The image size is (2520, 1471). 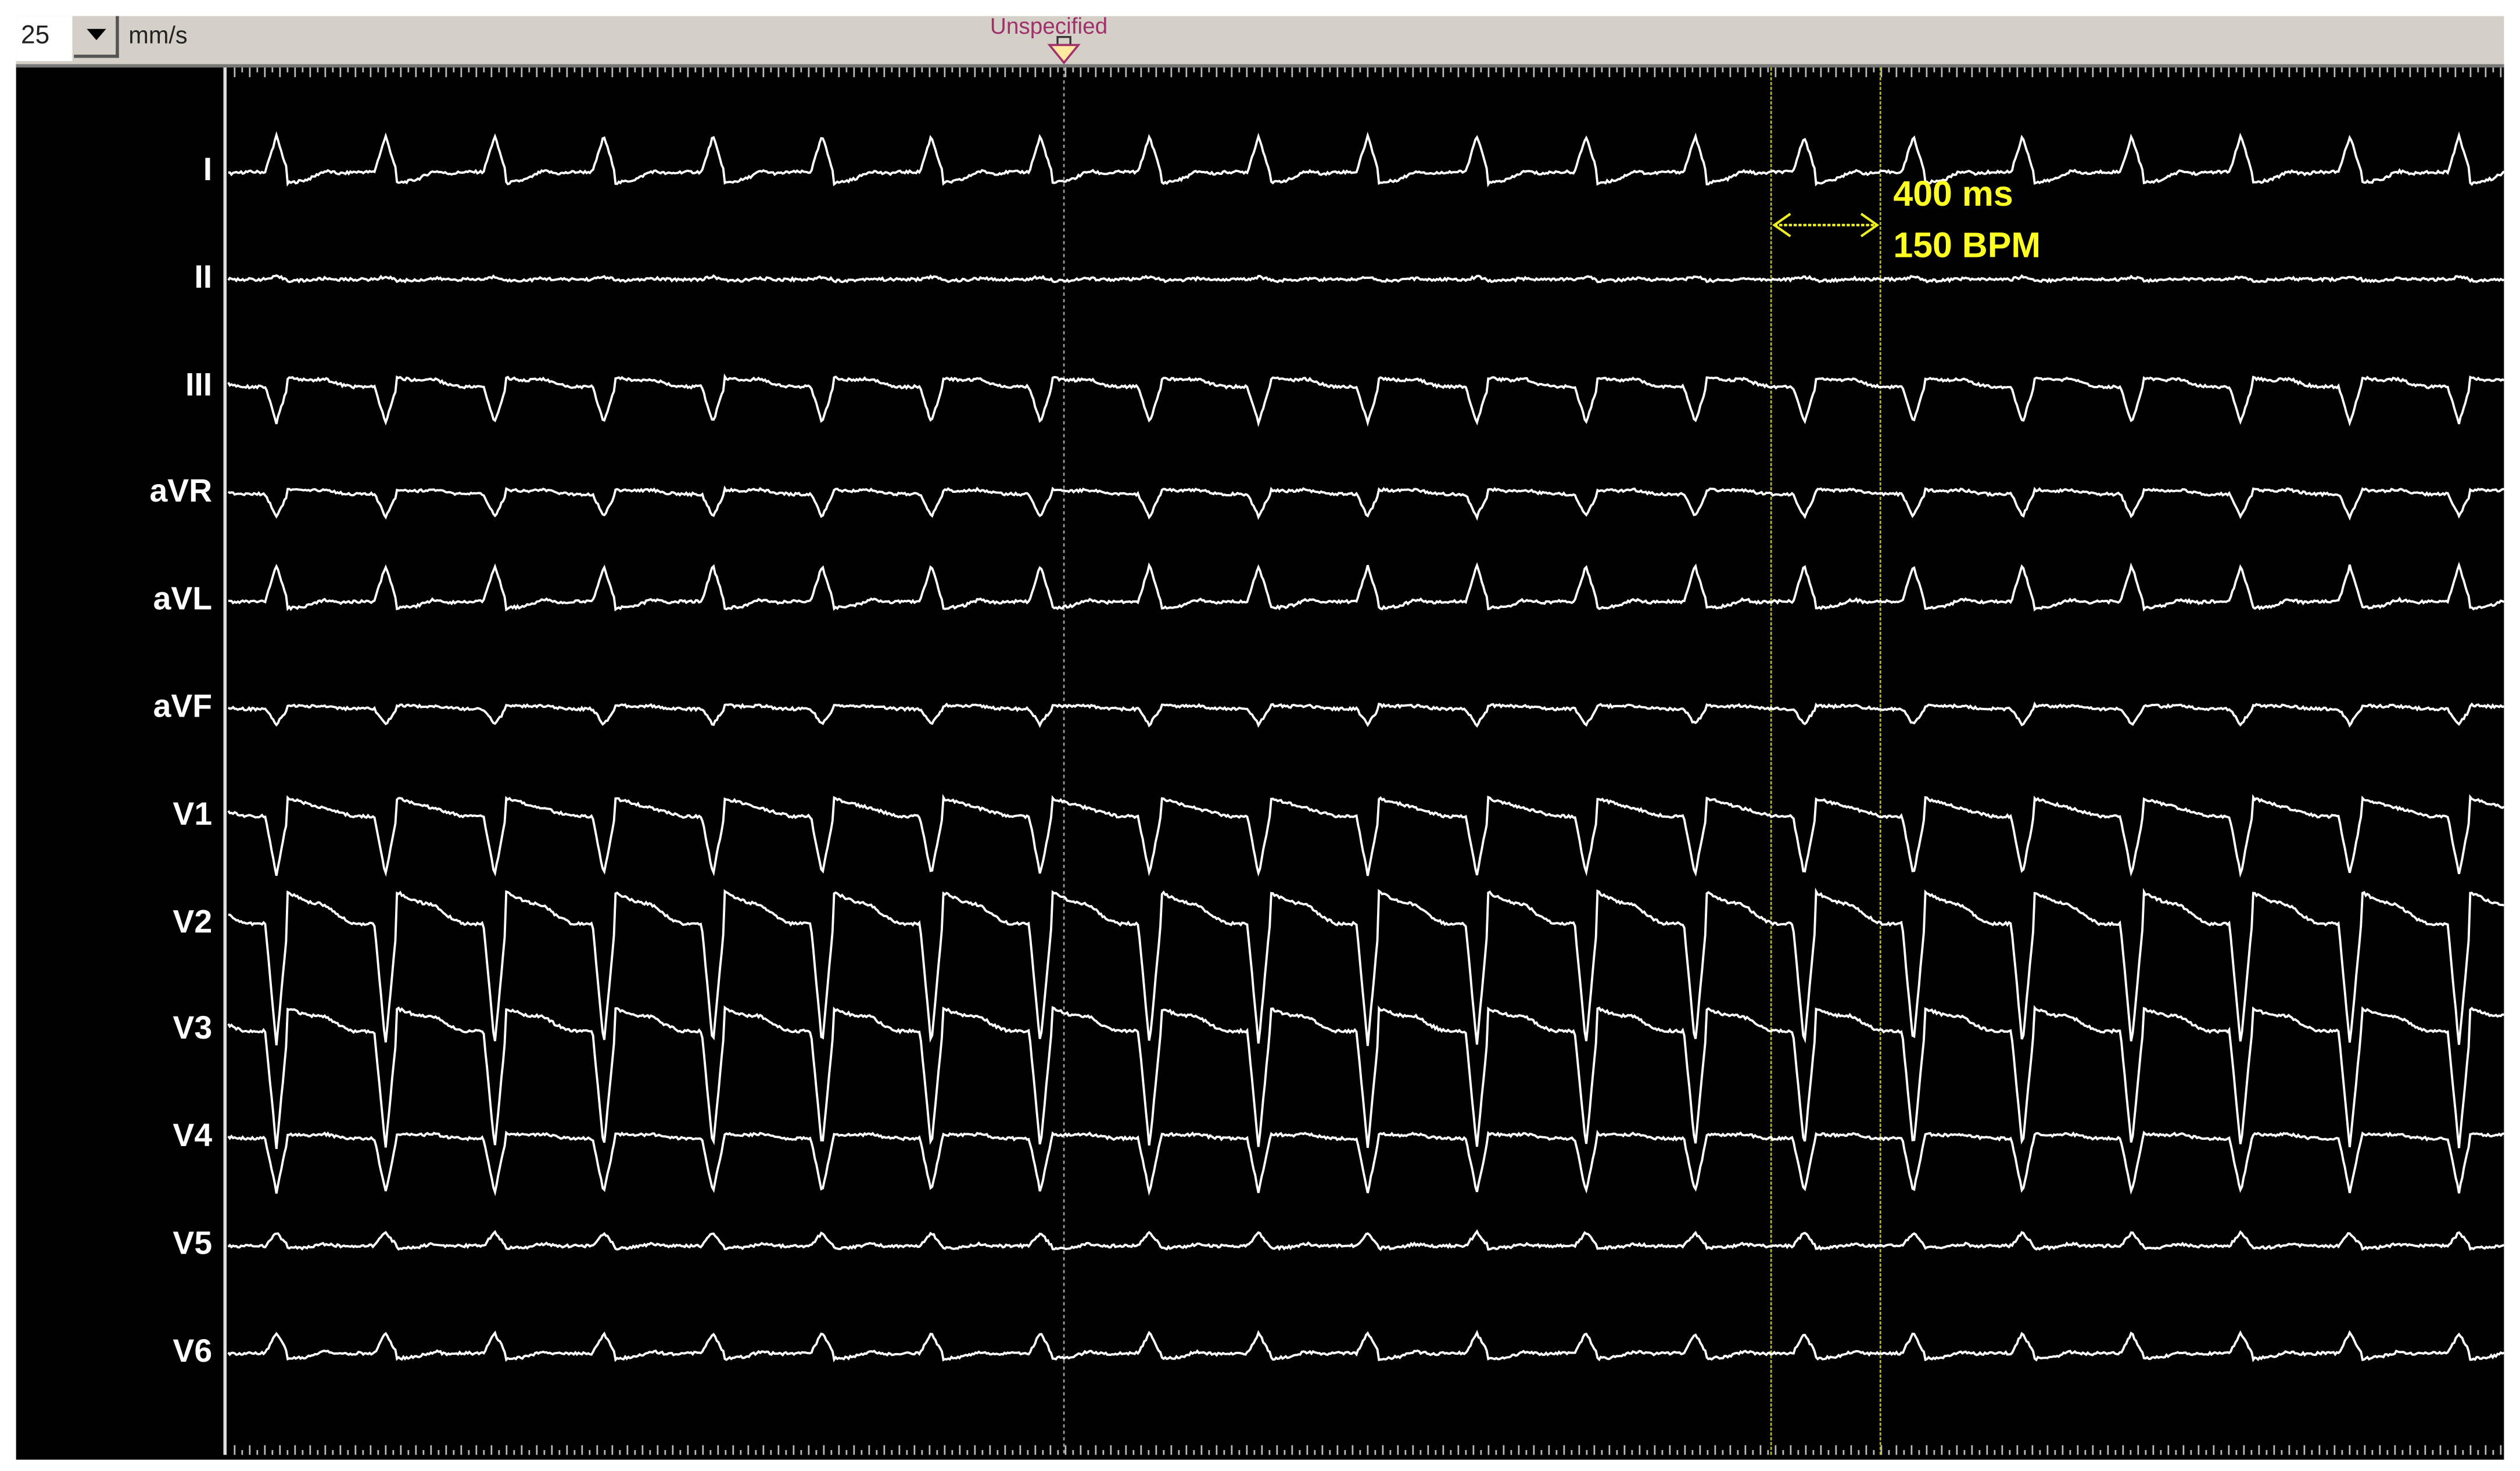 What do you see at coordinates (1366, 714) in the screenshot?
I see `waveform-lead-avf` at bounding box center [1366, 714].